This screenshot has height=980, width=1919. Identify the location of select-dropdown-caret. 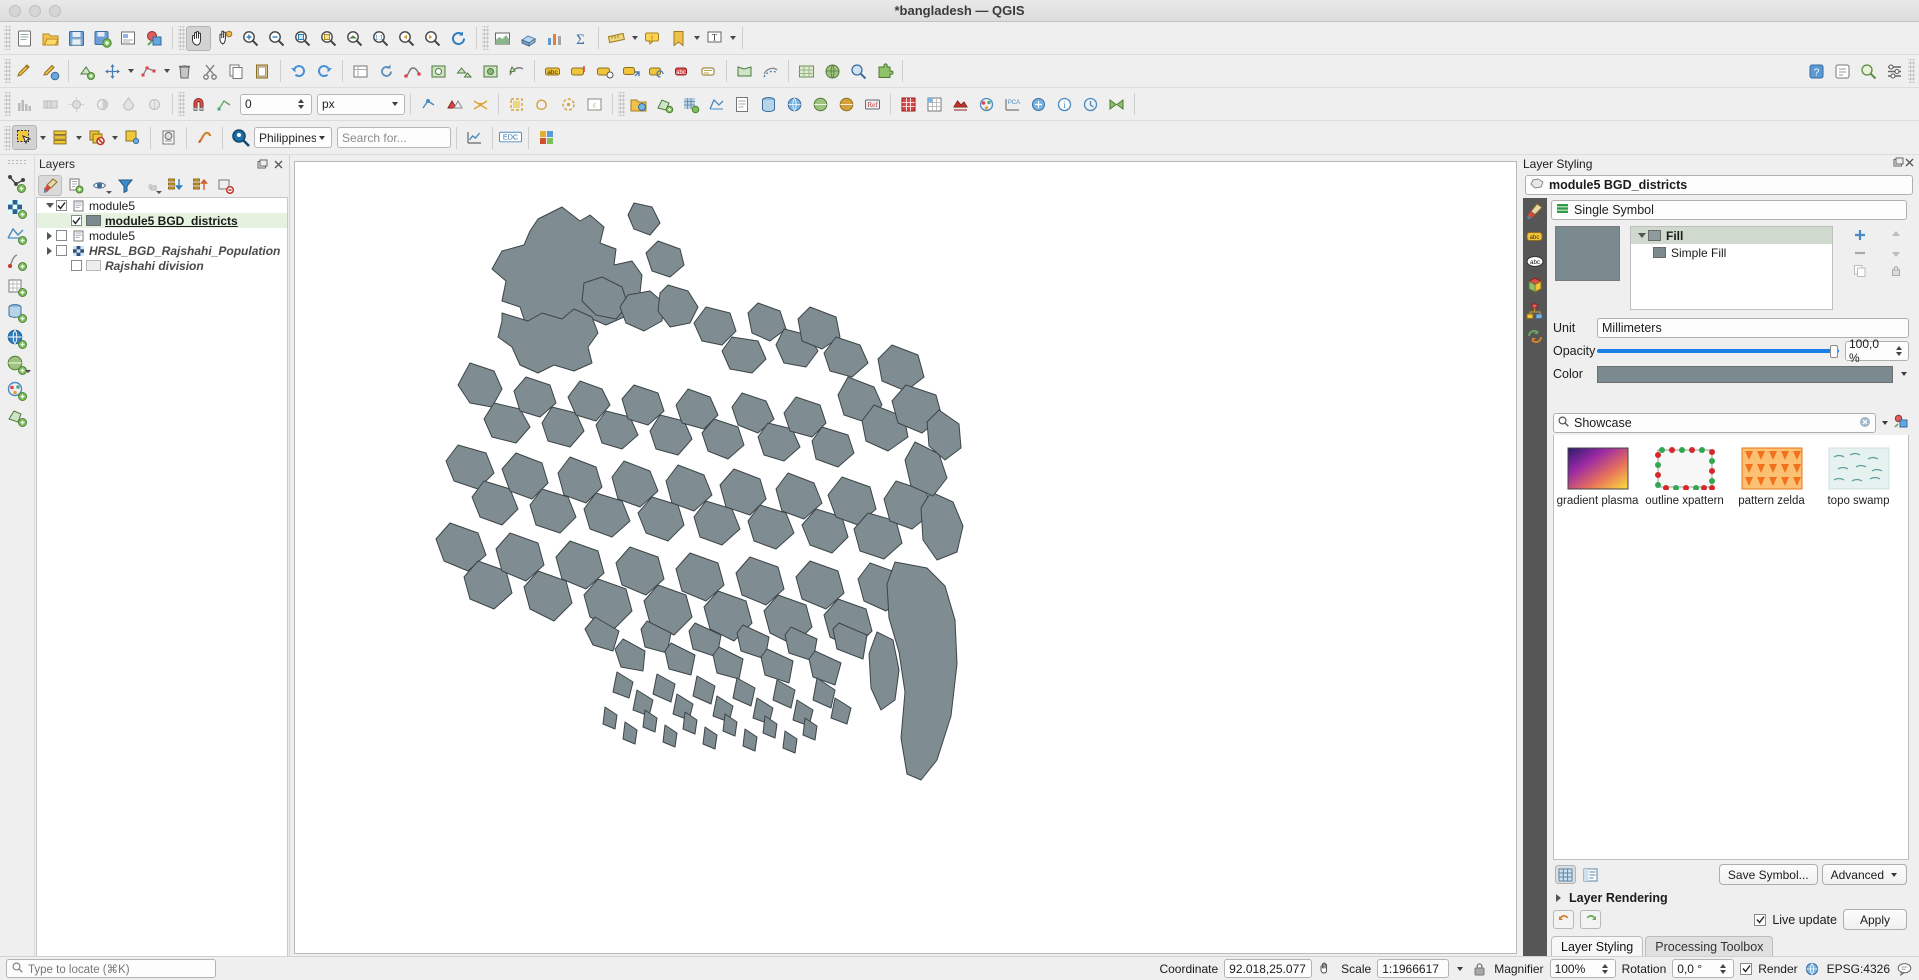
(42, 137).